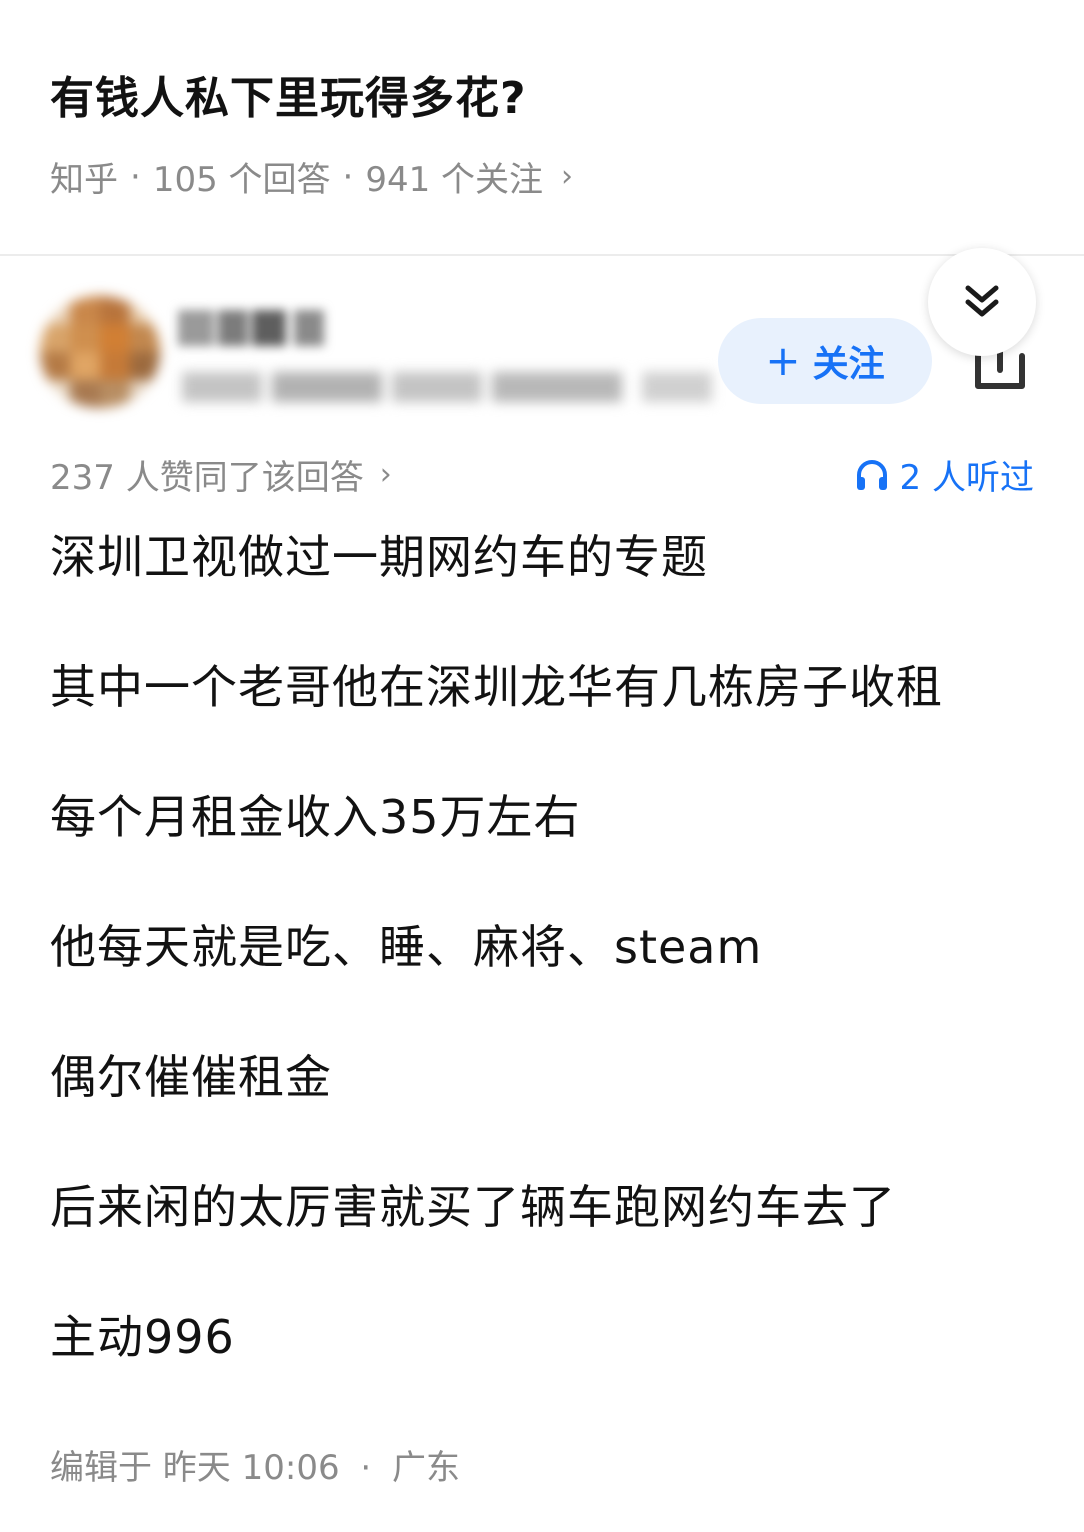  Describe the element at coordinates (783, 360) in the screenshot. I see `plus-icon: +` at that location.